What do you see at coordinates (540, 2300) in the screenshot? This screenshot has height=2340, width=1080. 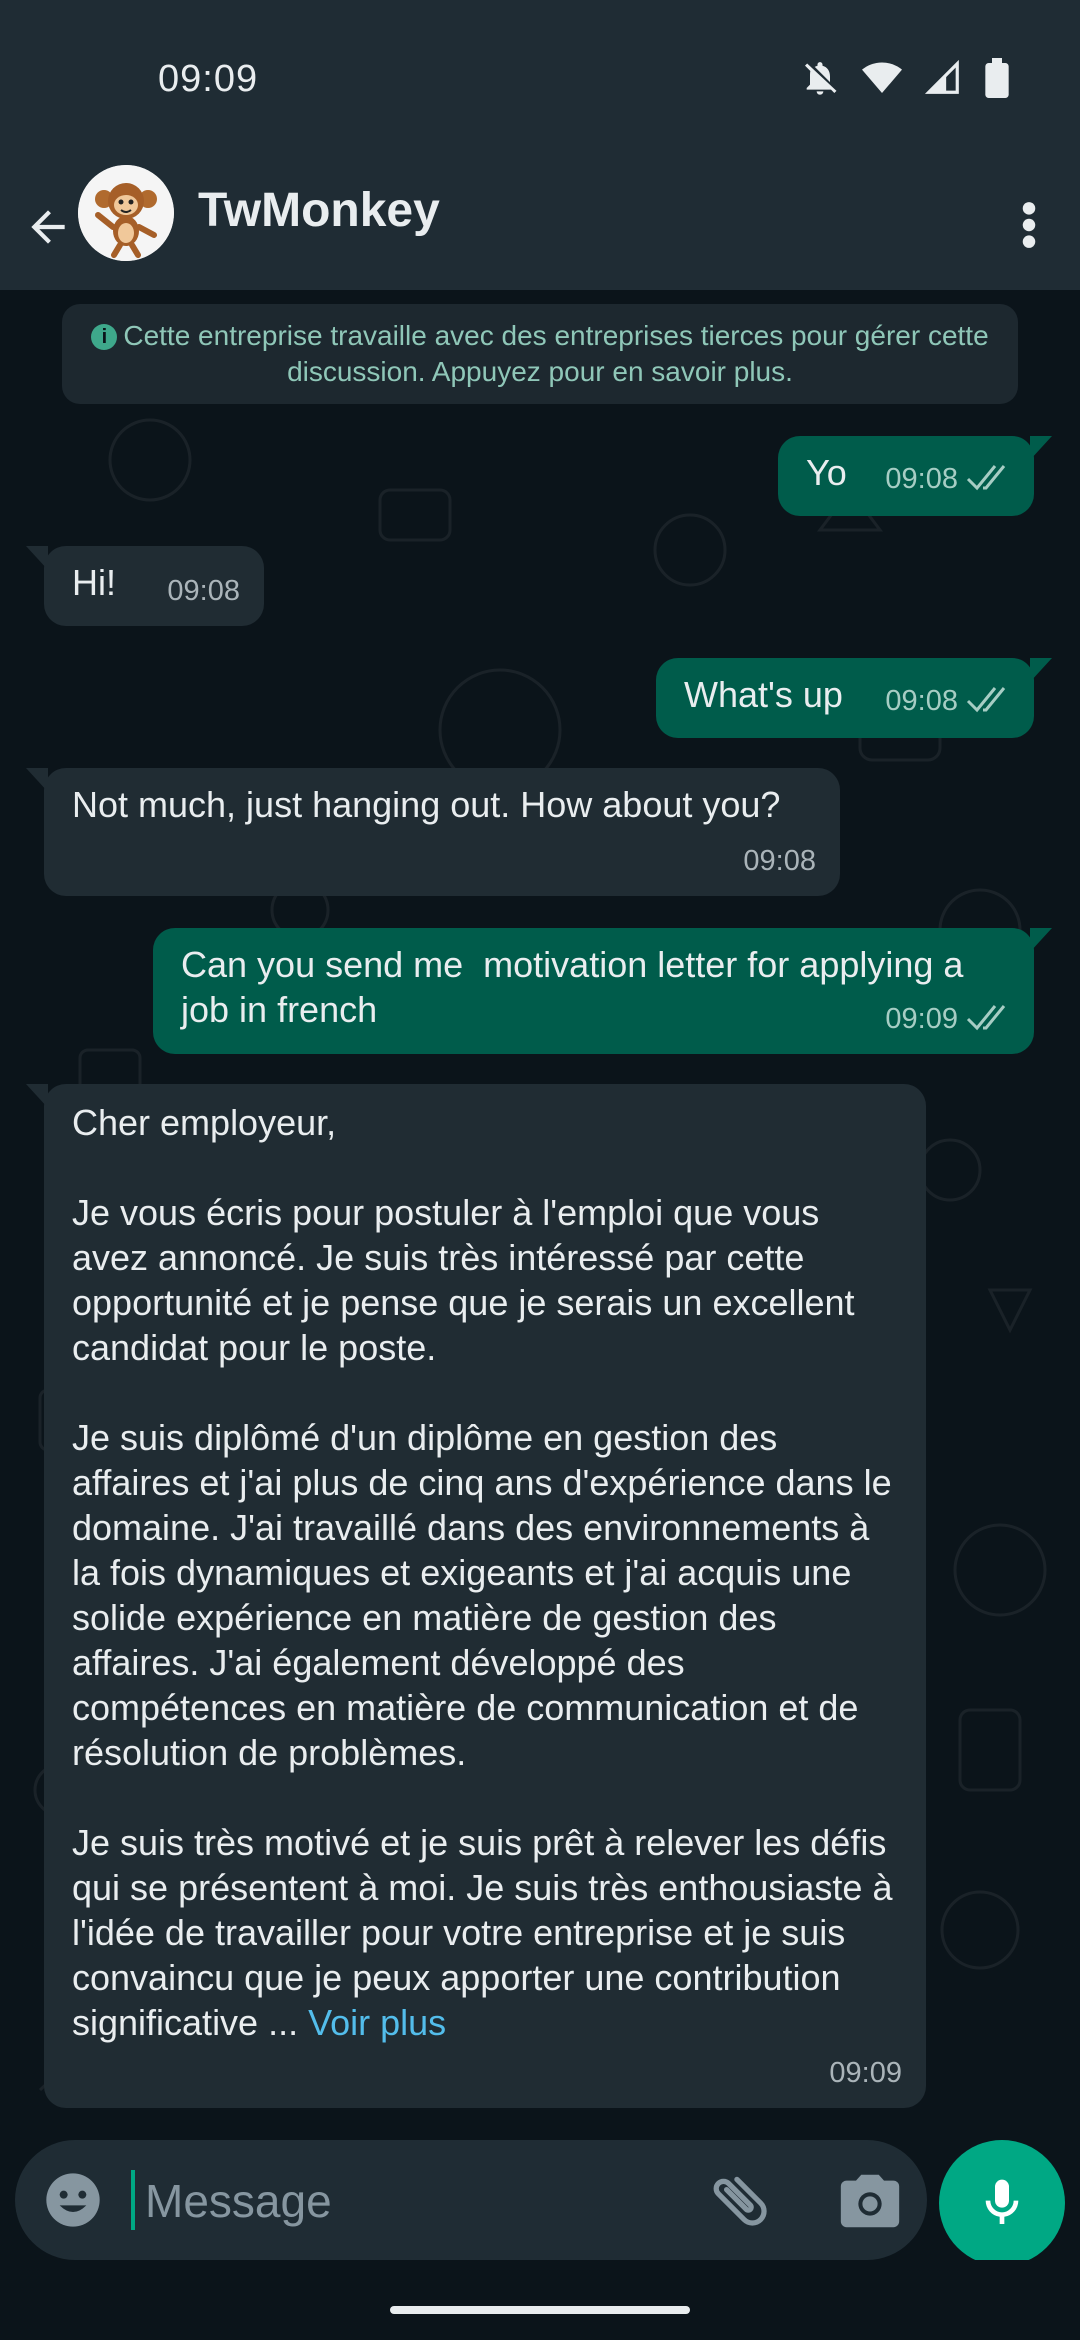 I see `system-nav-bar` at bounding box center [540, 2300].